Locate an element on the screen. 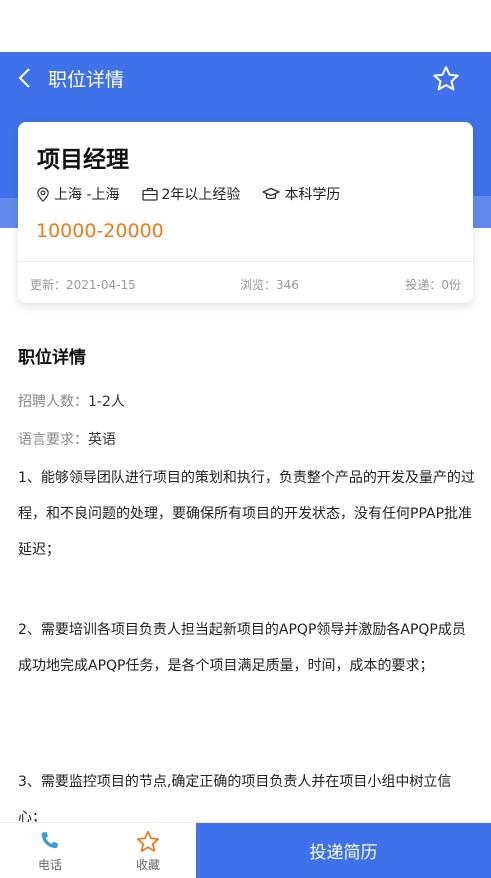 This screenshot has width=491, height=878. briefcase-icon is located at coordinates (149, 194).